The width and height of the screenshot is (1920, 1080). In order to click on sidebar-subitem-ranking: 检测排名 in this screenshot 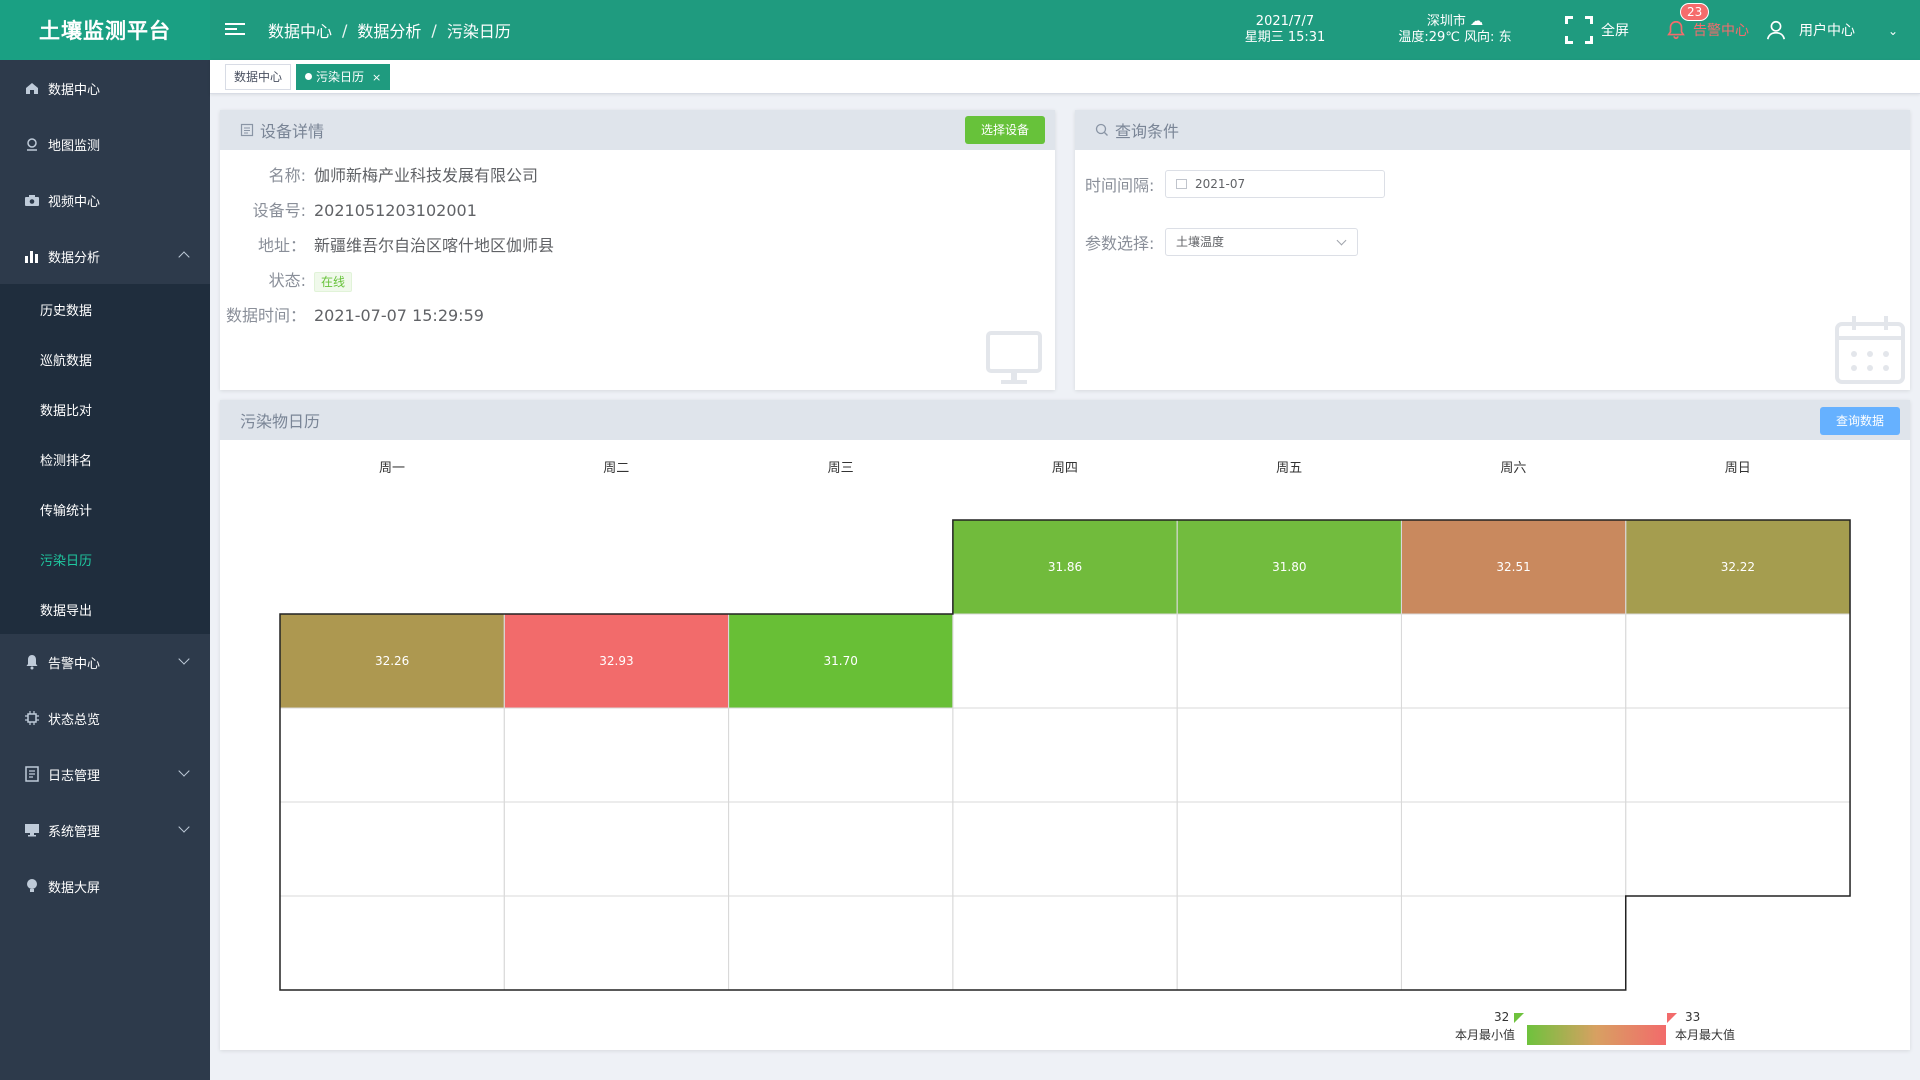, I will do `click(105, 459)`.